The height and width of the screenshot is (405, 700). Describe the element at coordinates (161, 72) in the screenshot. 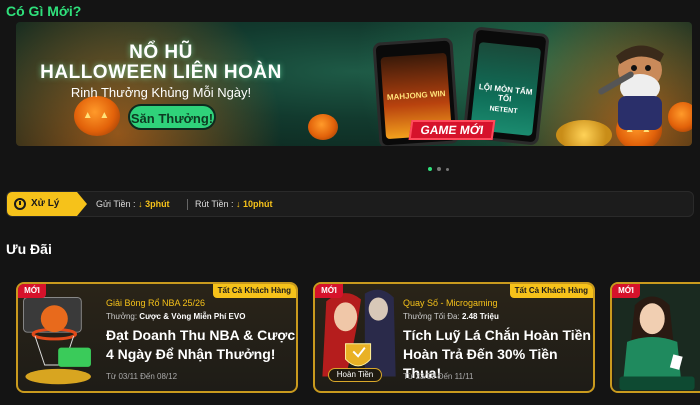

I see `banner-title-line2: HALLOWEEN LIÊN HOÀN` at that location.